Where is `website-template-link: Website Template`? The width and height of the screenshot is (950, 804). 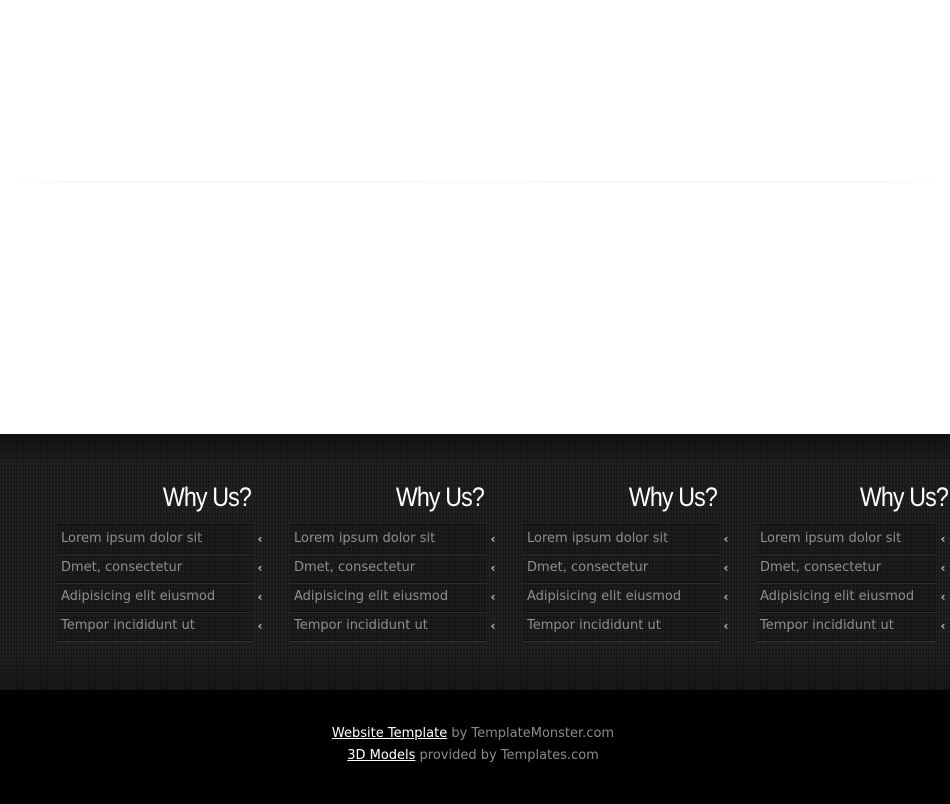
website-template-link: Website Template is located at coordinates (389, 733).